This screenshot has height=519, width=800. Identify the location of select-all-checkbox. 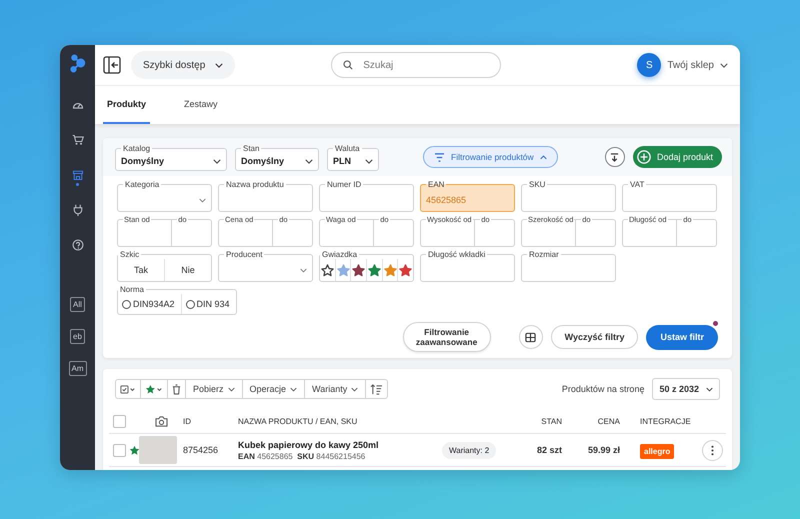
(119, 421).